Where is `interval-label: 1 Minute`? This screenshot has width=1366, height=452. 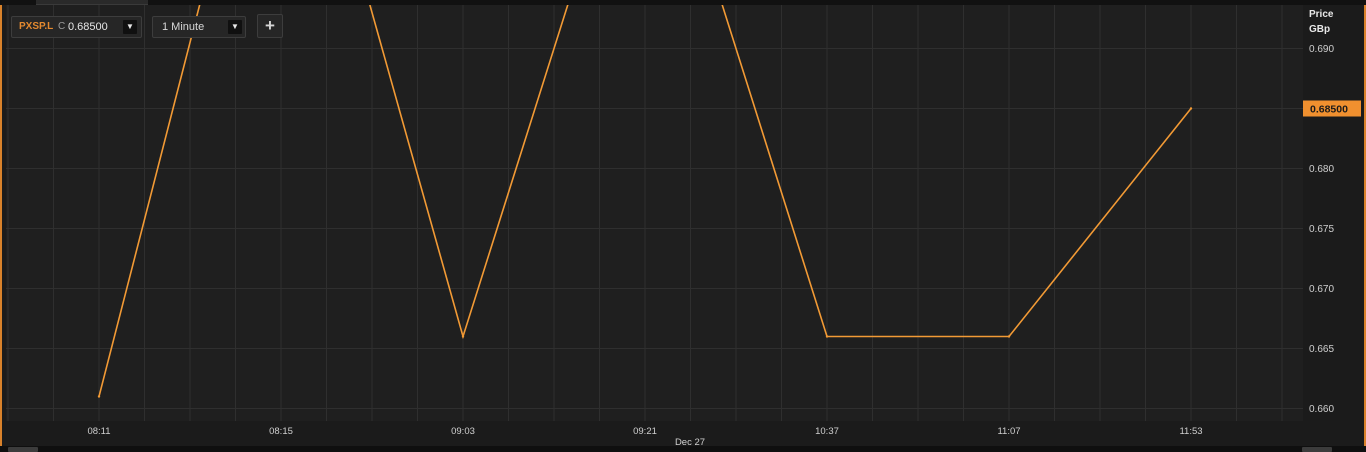
interval-label: 1 Minute is located at coordinates (183, 27).